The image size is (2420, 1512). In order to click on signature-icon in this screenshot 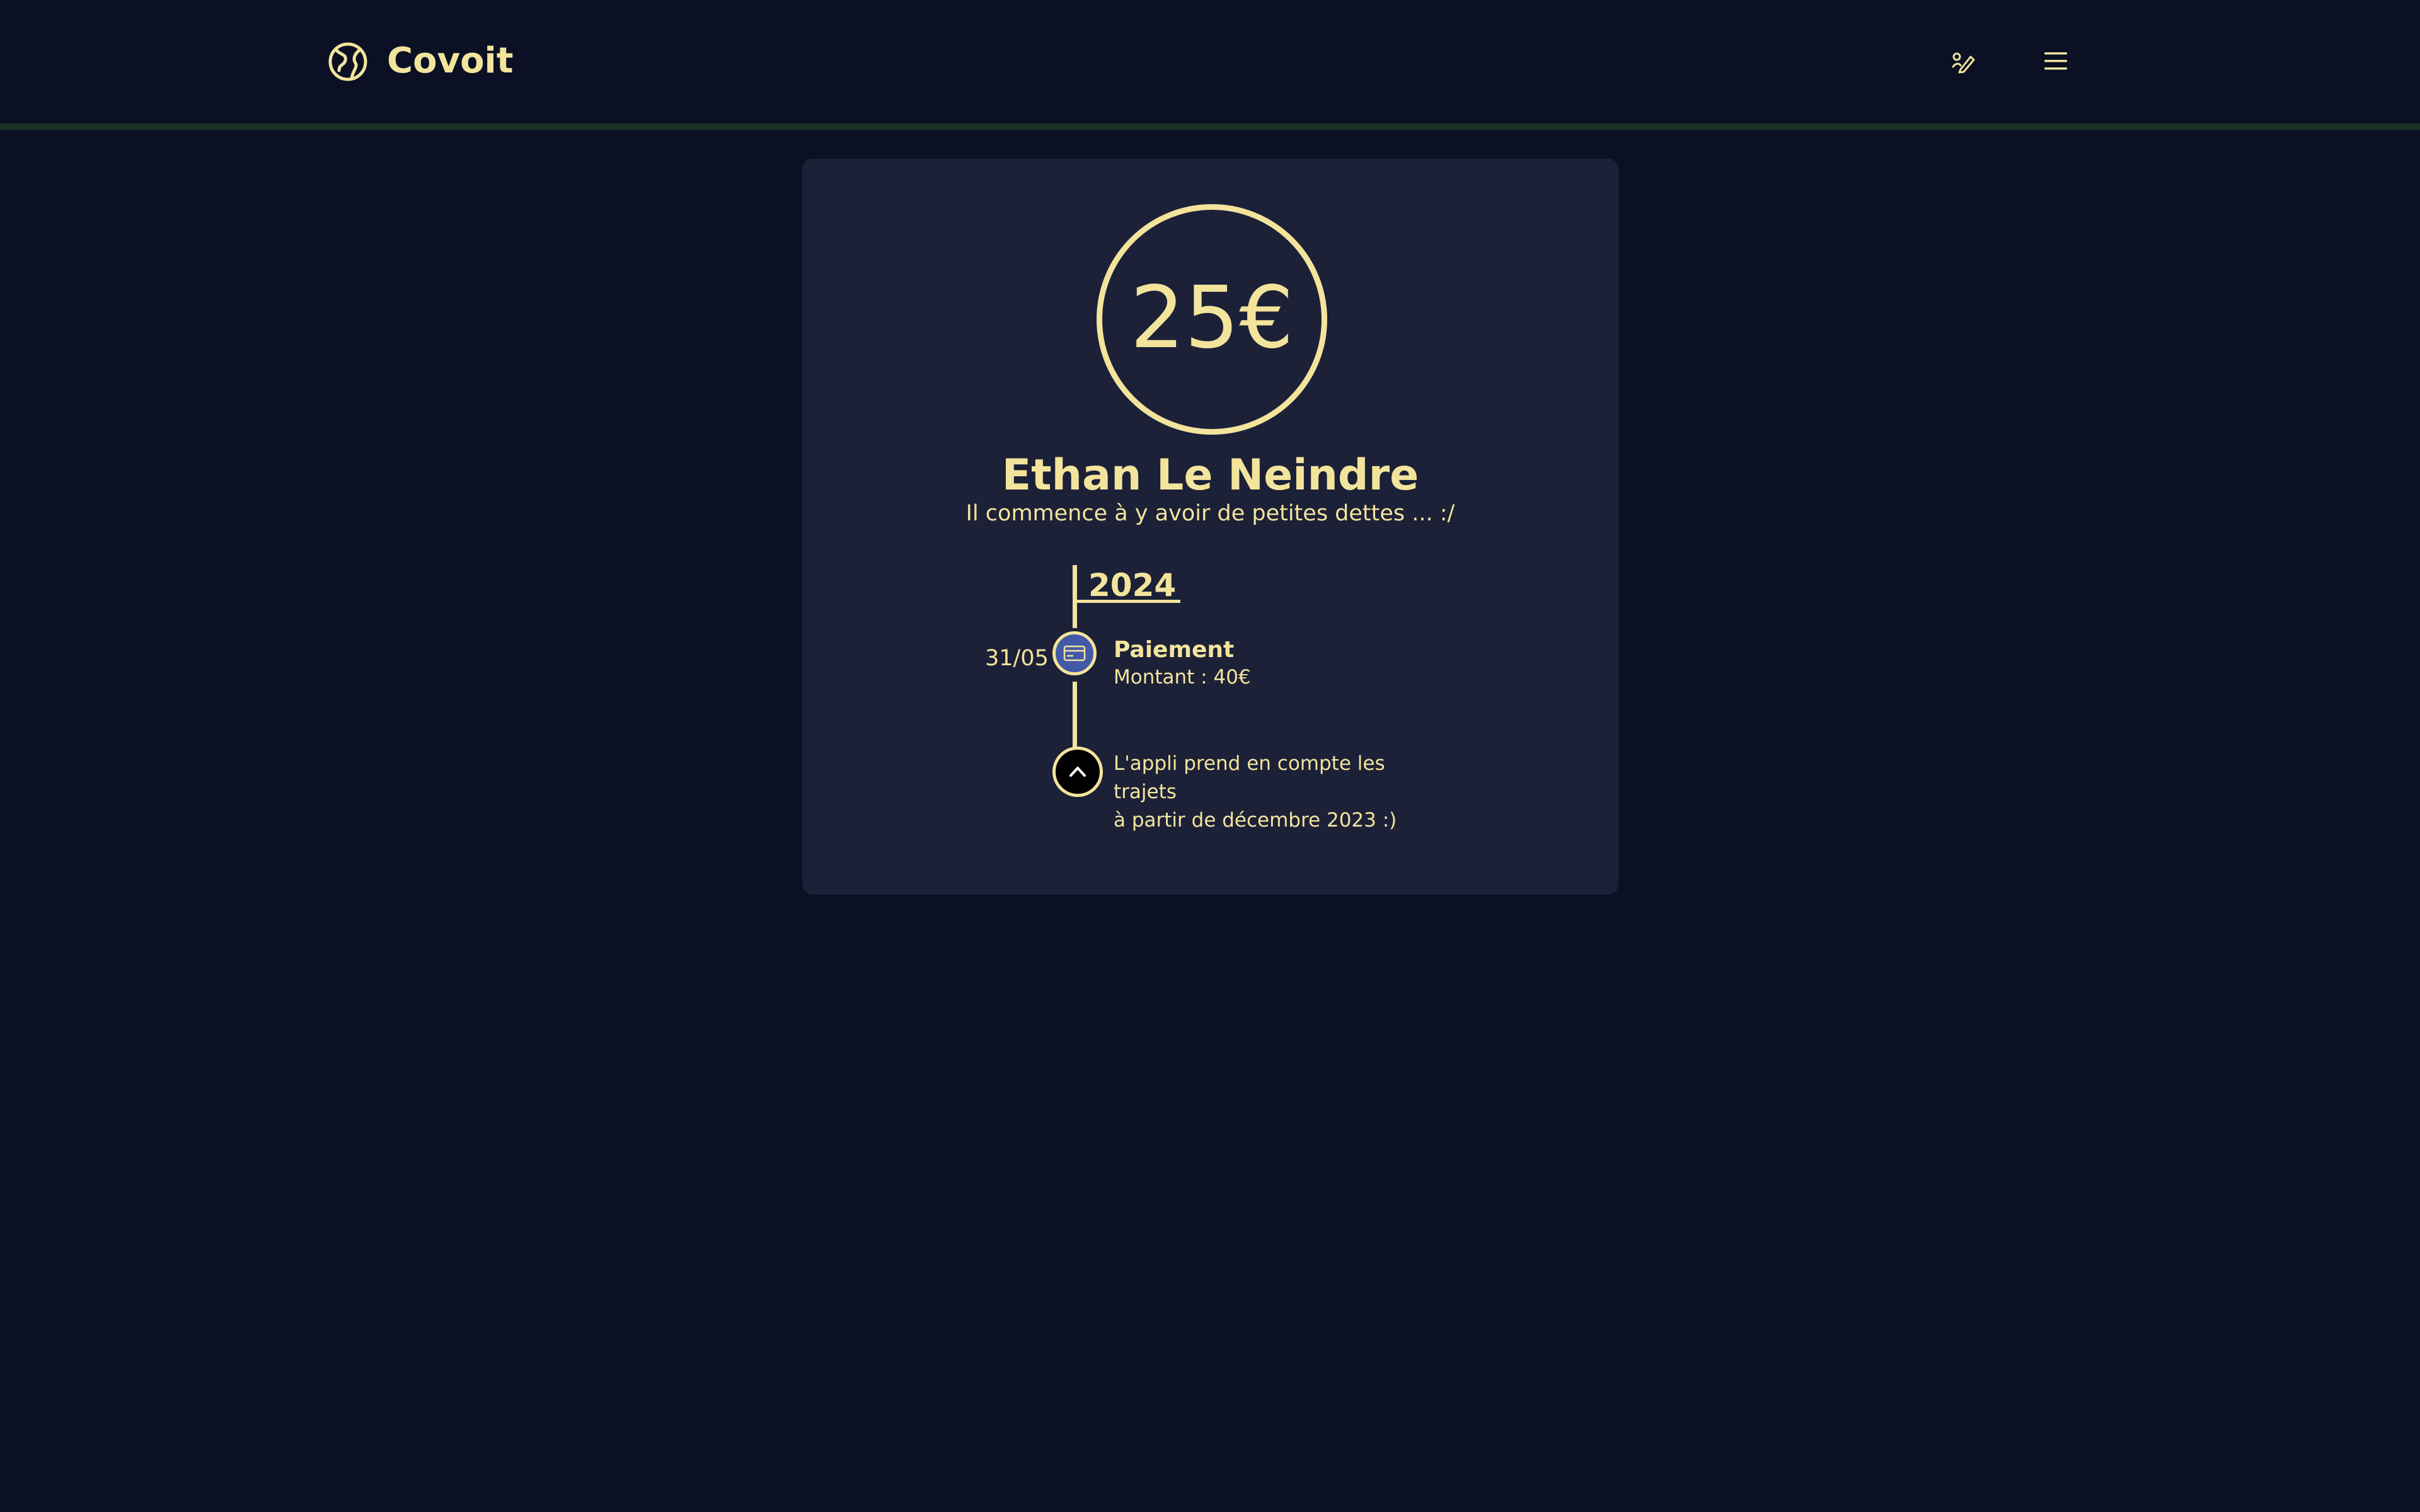, I will do `click(1963, 62)`.